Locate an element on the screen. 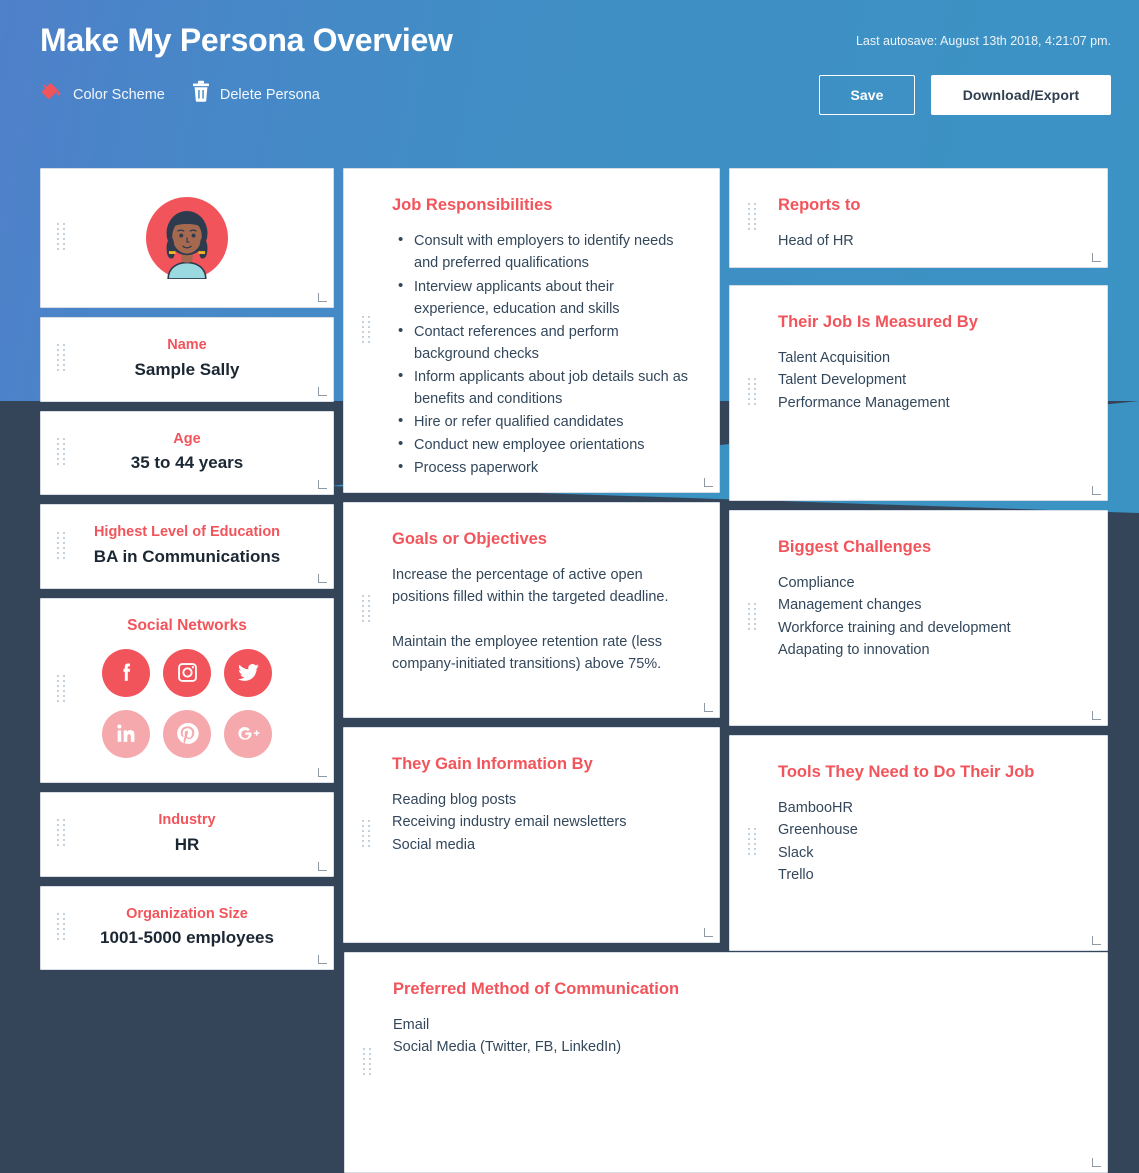 Image resolution: width=1139 pixels, height=1173 pixels. download-export-button: Download/Export is located at coordinates (1021, 95).